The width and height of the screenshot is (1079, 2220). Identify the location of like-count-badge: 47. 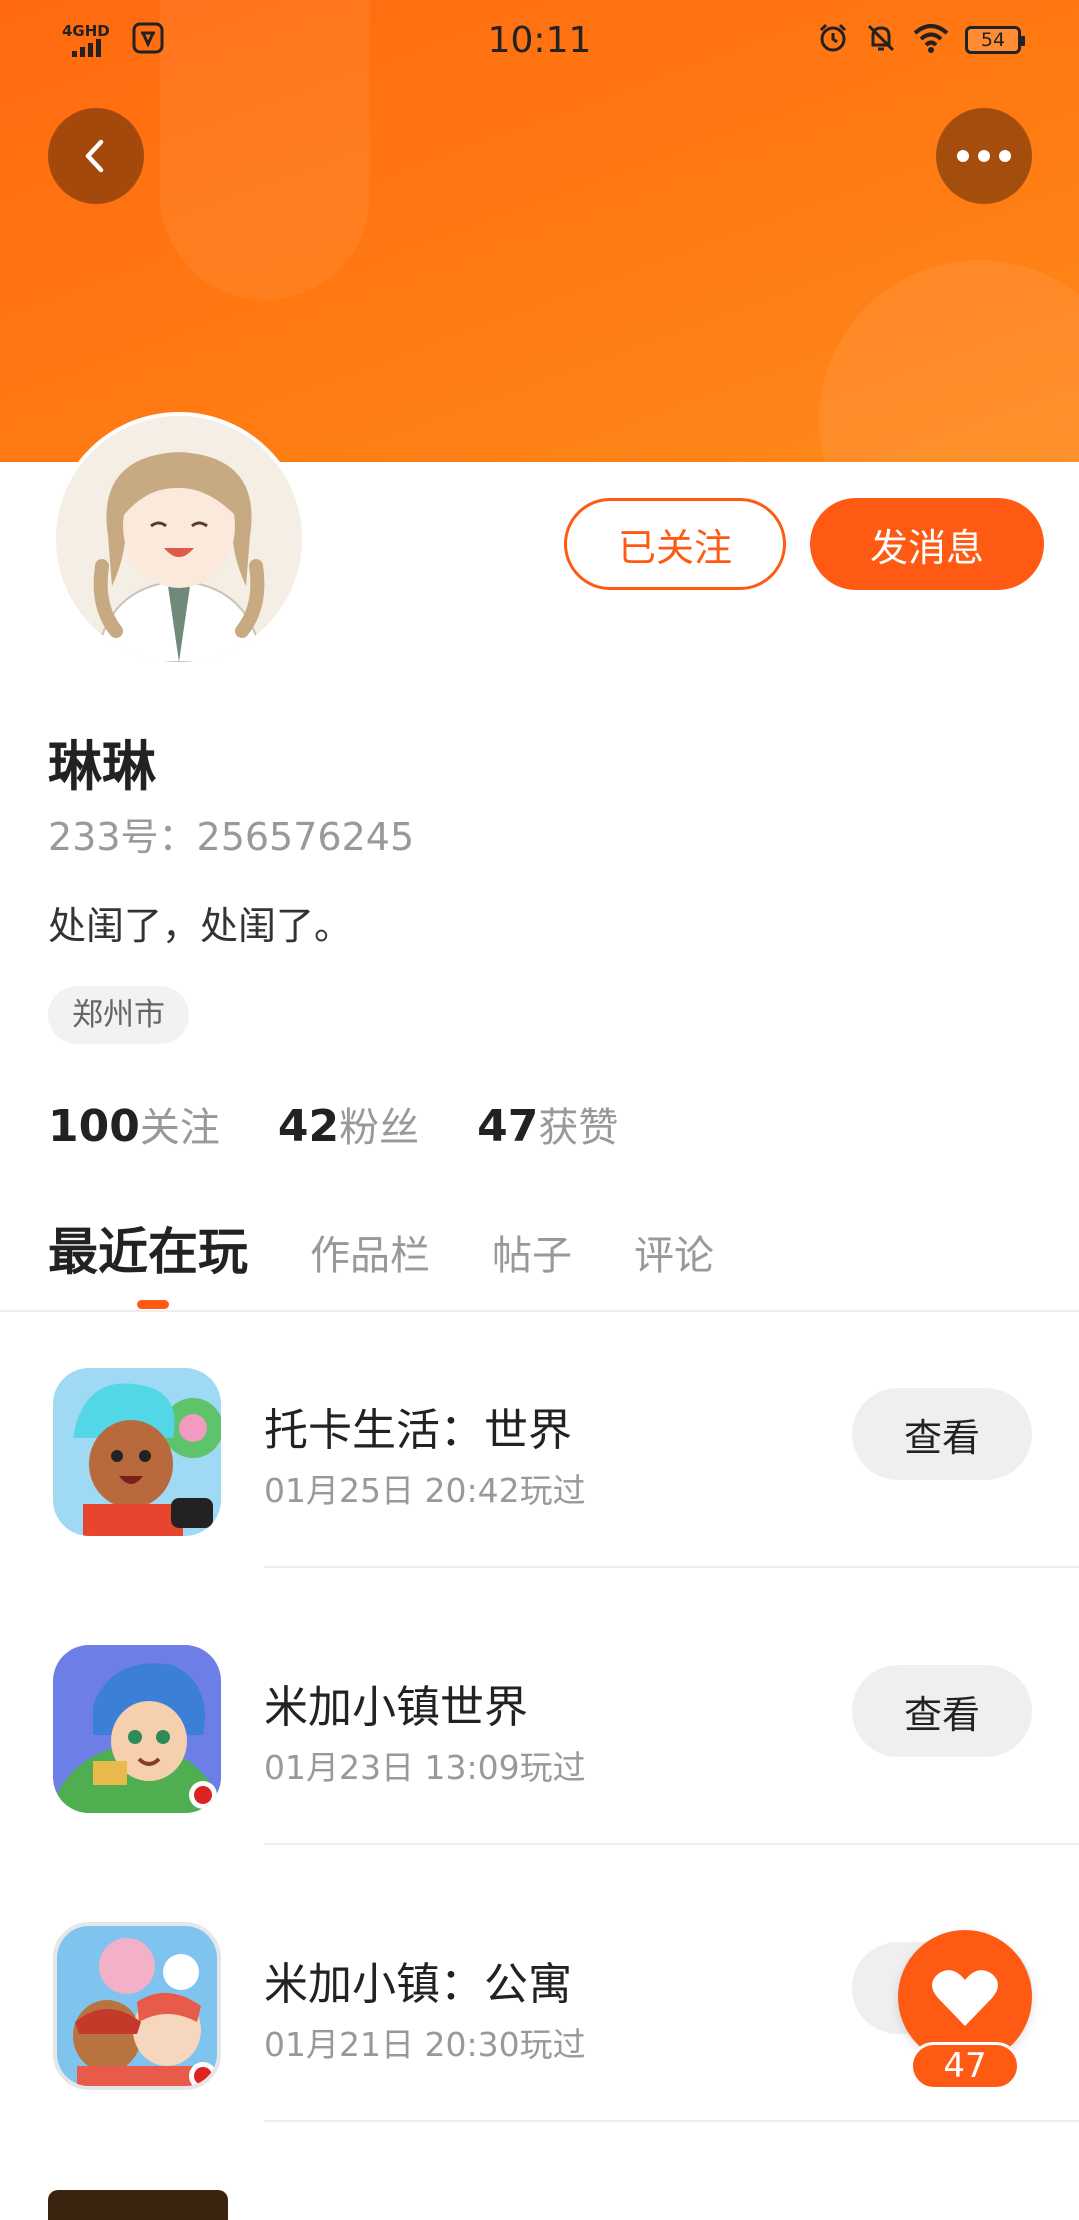
(965, 2066).